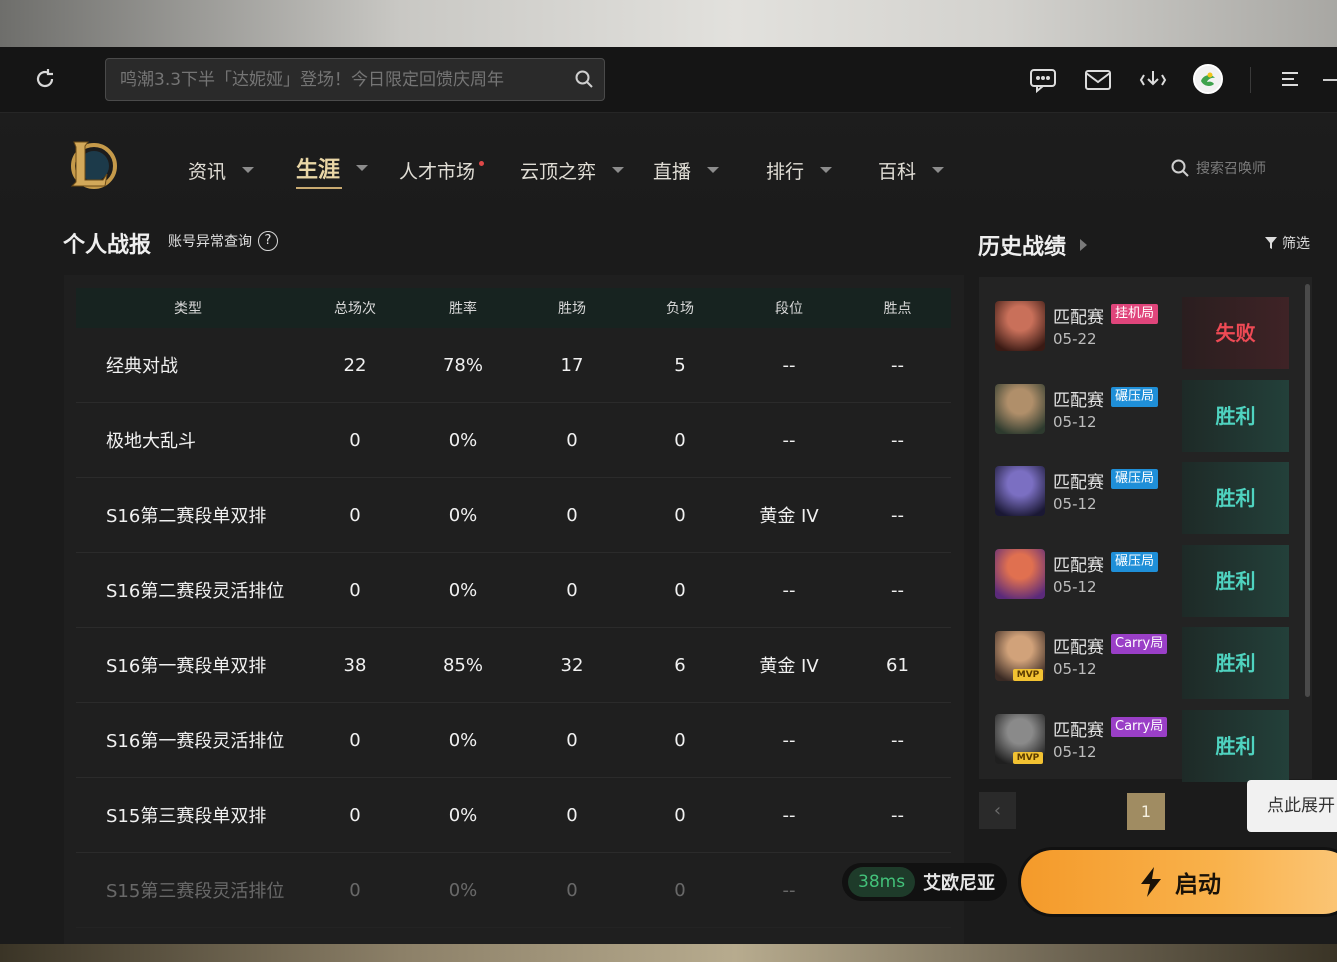 The height and width of the screenshot is (962, 1337). Describe the element at coordinates (332, 171) in the screenshot. I see `nav-item-career: 生涯` at that location.